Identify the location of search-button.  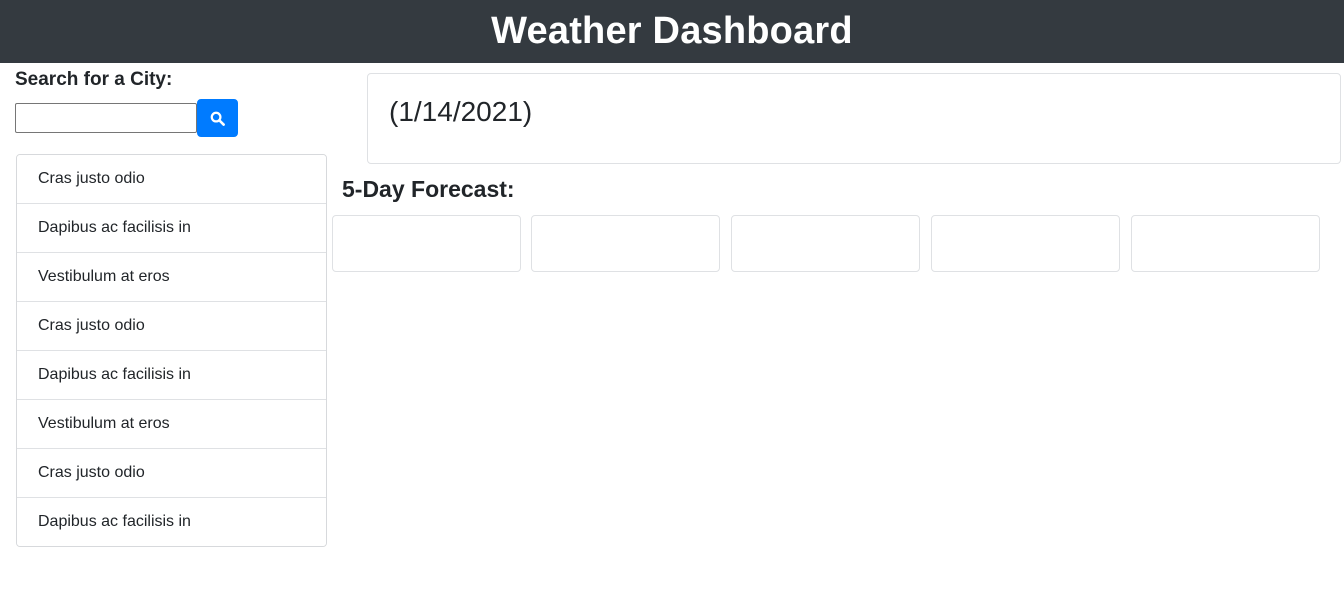
(217, 118).